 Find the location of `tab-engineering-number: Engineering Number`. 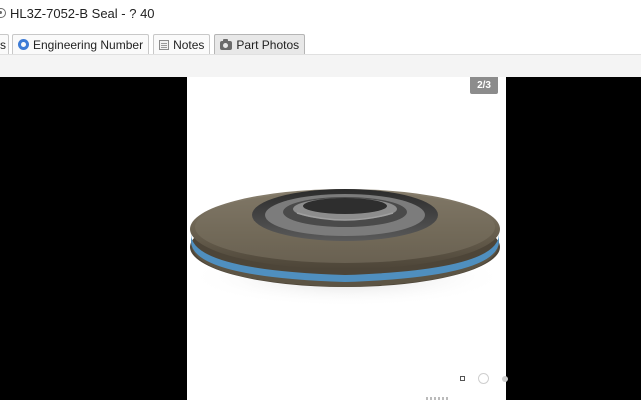

tab-engineering-number: Engineering Number is located at coordinates (81, 44).